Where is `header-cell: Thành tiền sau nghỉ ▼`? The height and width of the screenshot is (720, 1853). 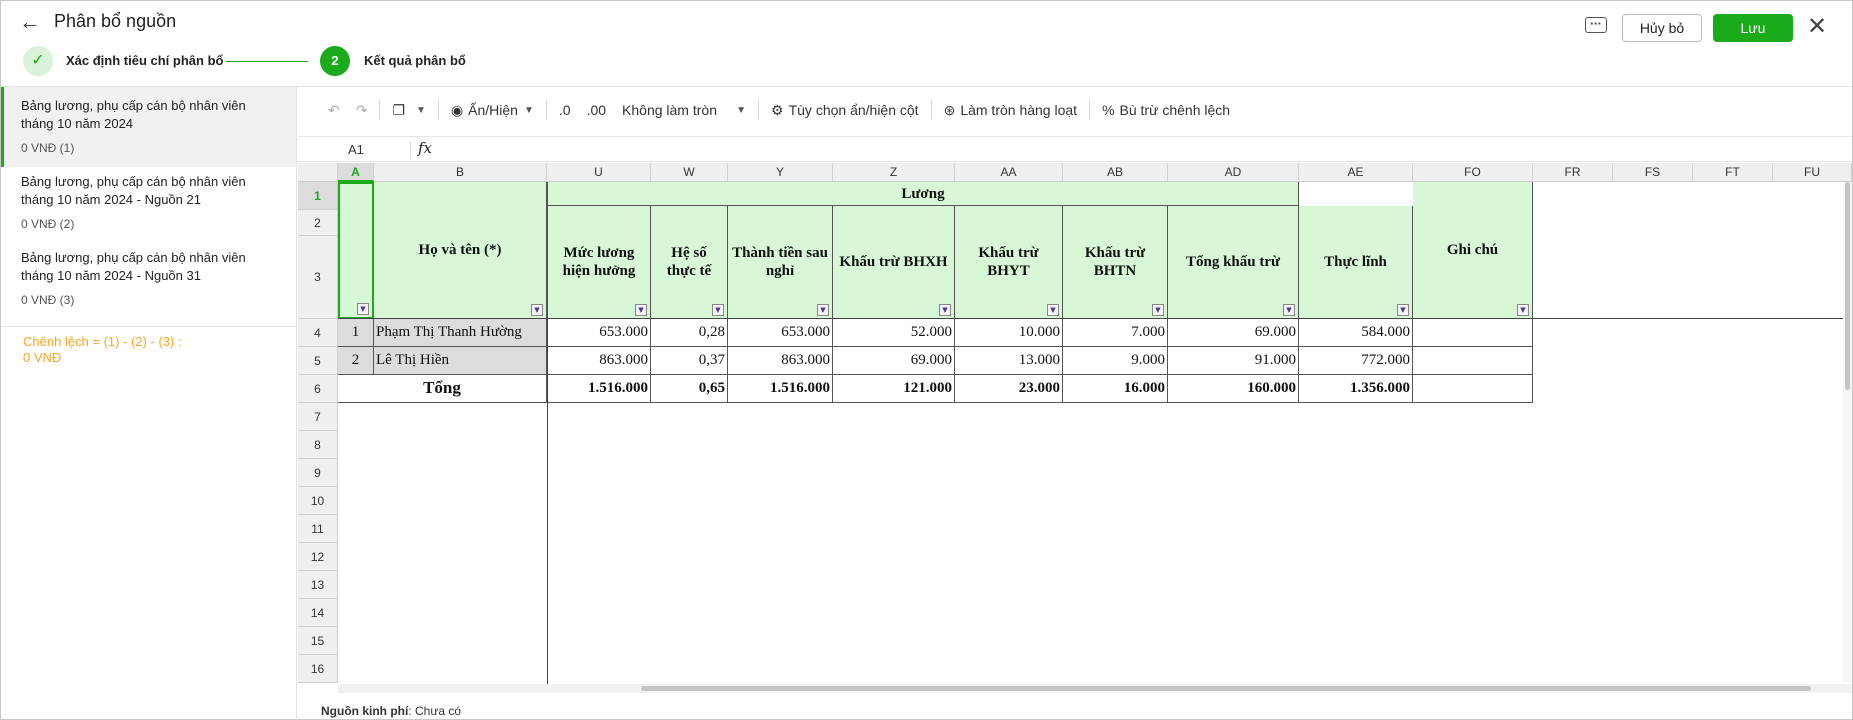 header-cell: Thành tiền sau nghỉ ▼ is located at coordinates (780, 262).